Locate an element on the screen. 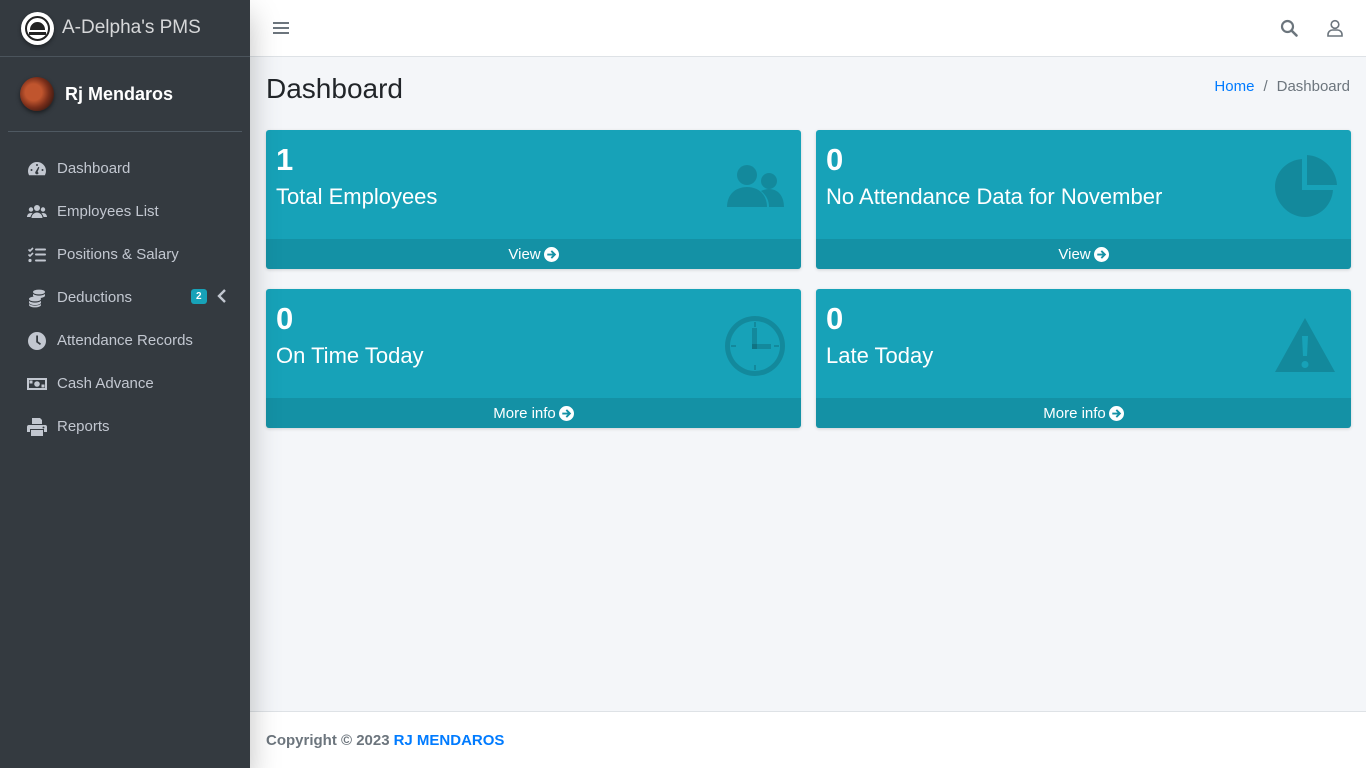  sidebar-item-dashboard: Dashboard is located at coordinates (125, 168).